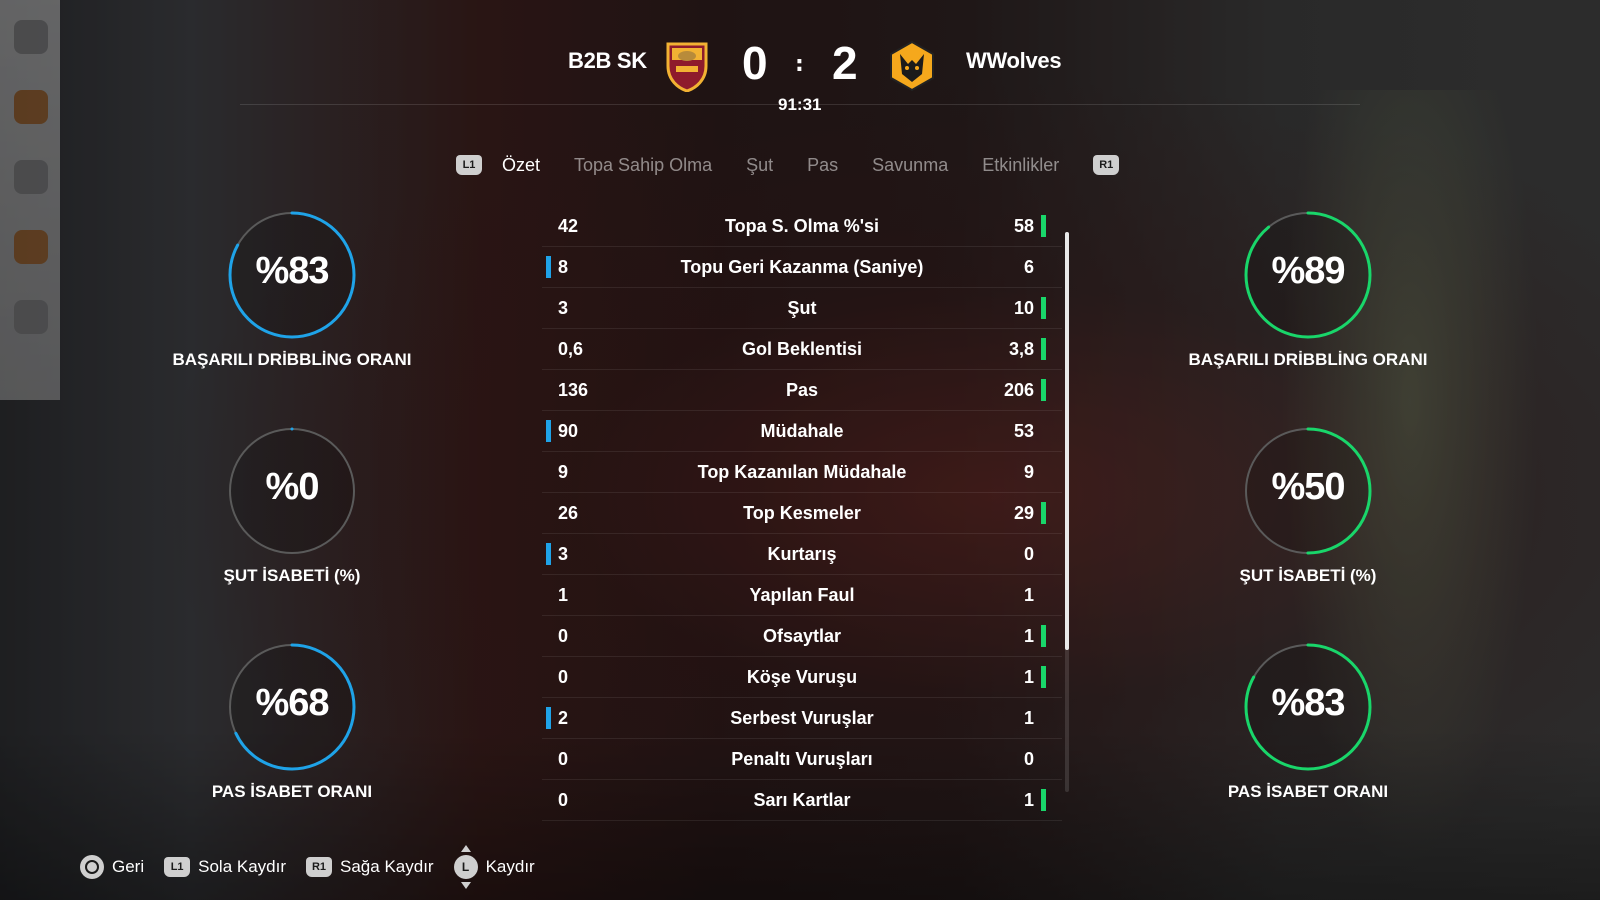 This screenshot has height=900, width=1600. I want to click on stat-row: 90 Müdahale 53, so click(802, 431).